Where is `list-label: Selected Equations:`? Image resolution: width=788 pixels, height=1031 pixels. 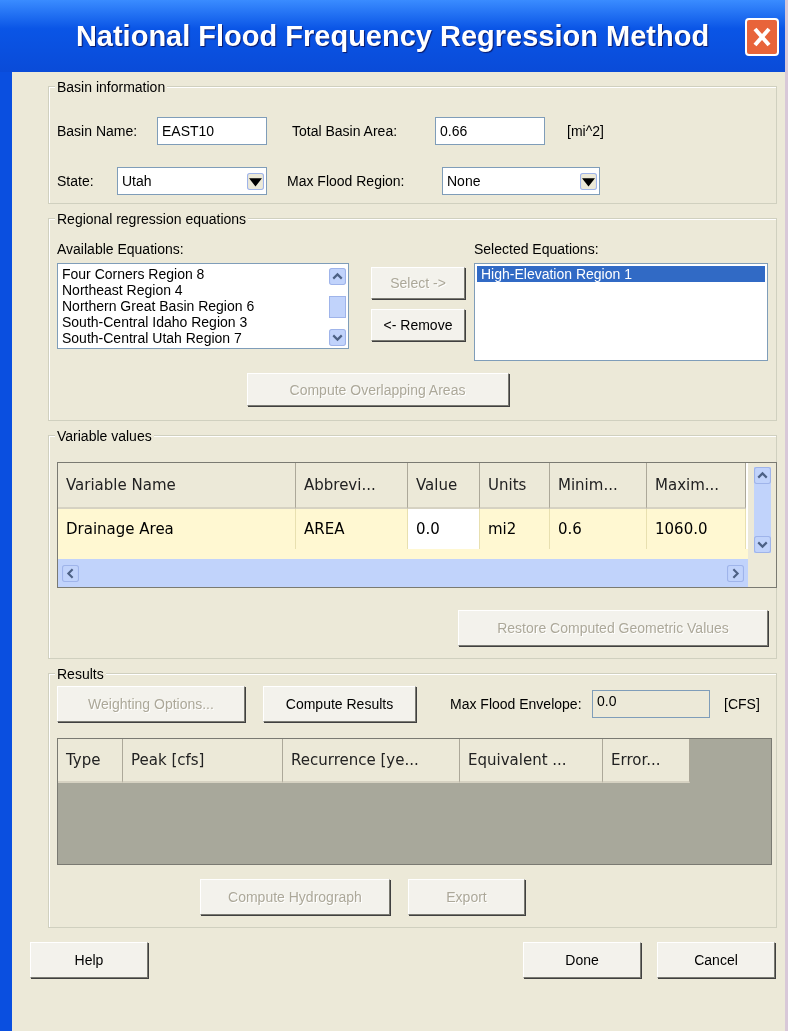
list-label: Selected Equations: is located at coordinates (537, 249).